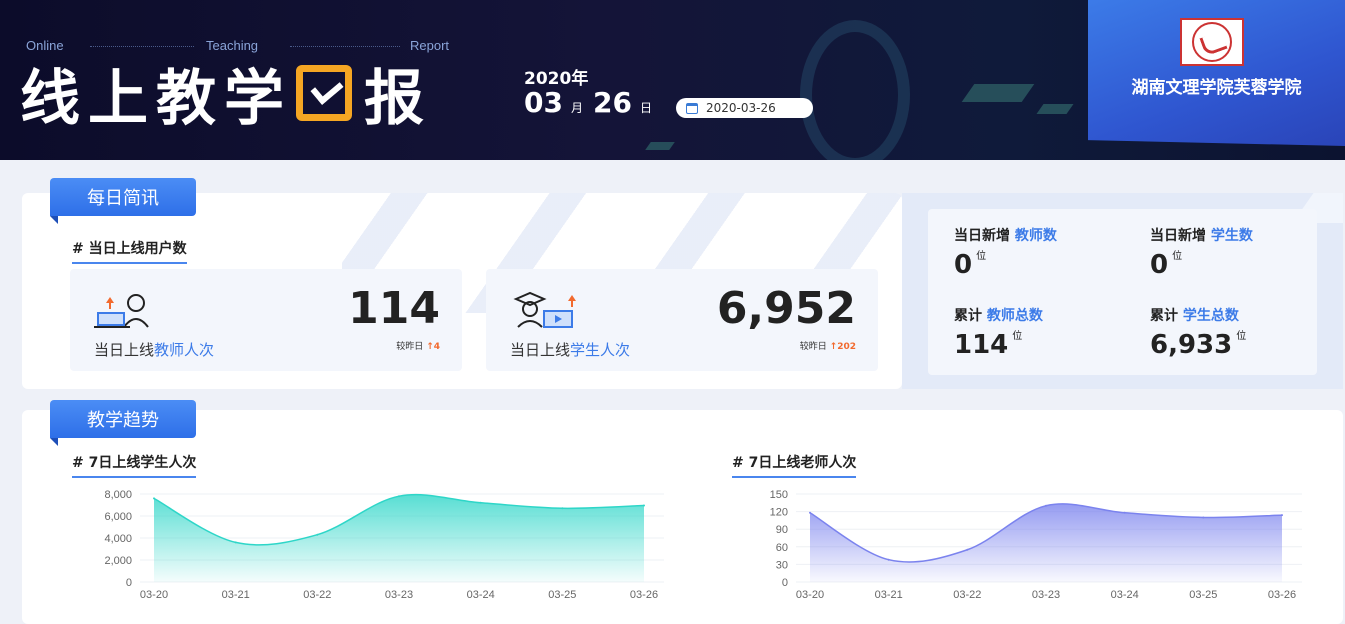 The height and width of the screenshot is (624, 1345). What do you see at coordinates (118, 517) in the screenshot?
I see `y-tick-label: 6,000` at bounding box center [118, 517].